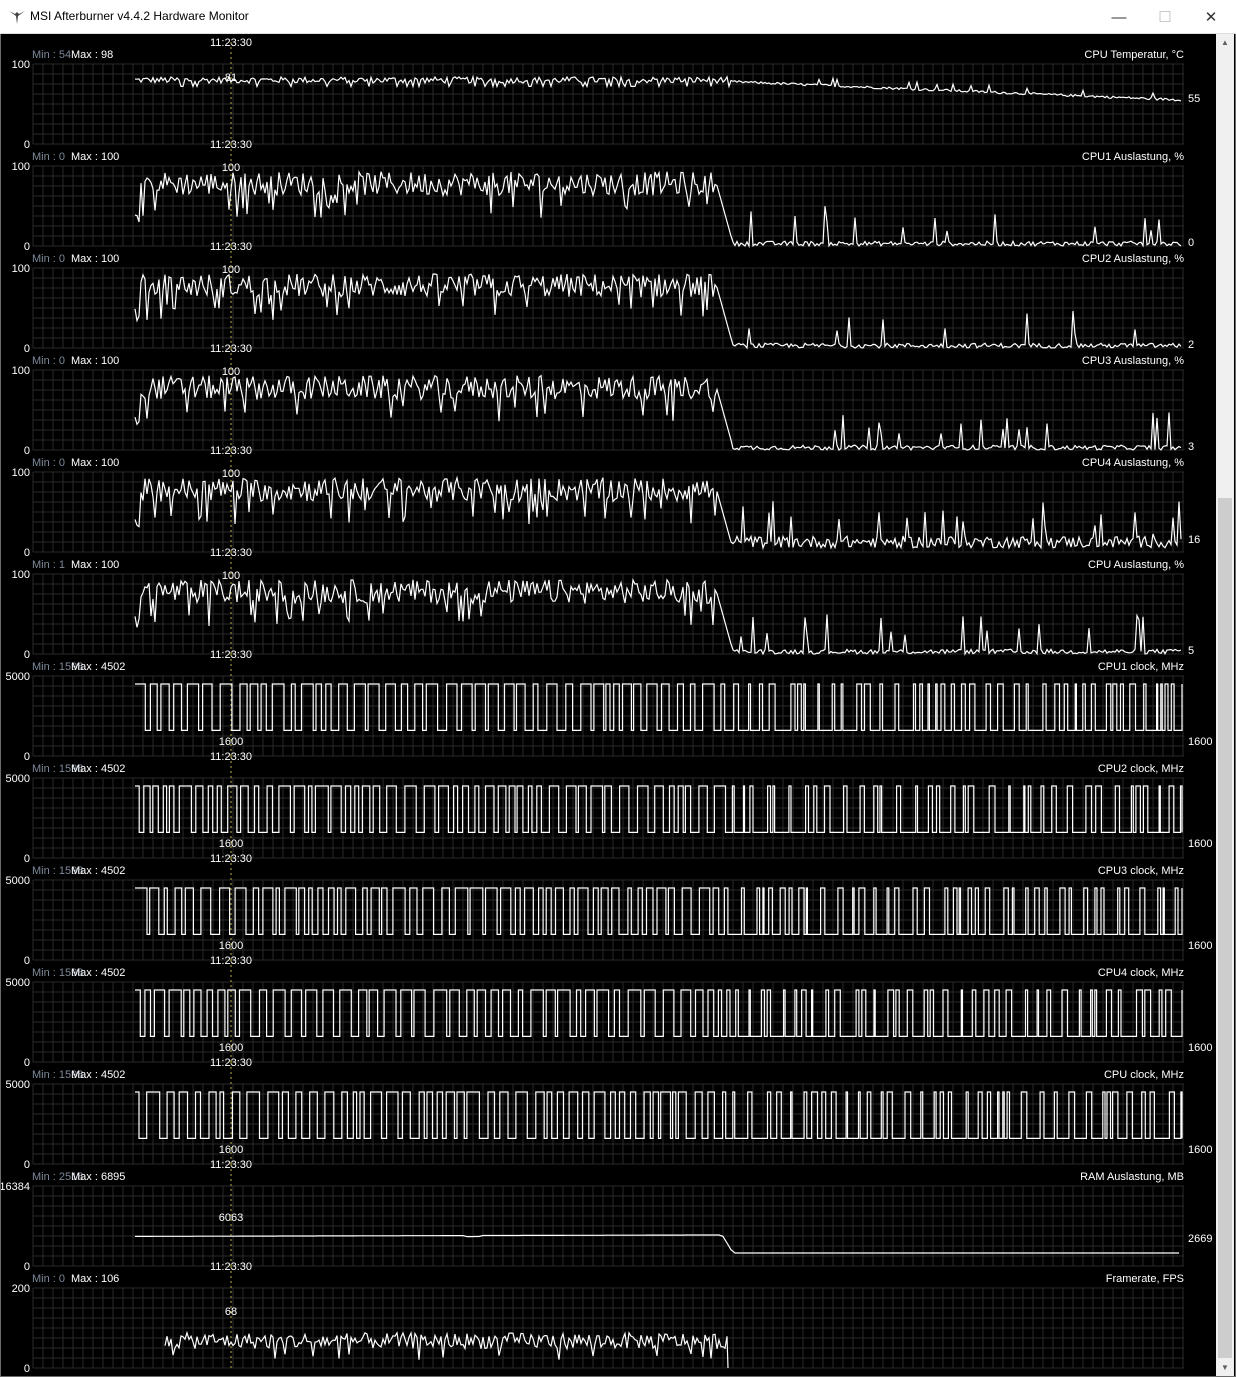  Describe the element at coordinates (658, 88) in the screenshot. I see `series-line-cpu-temp` at that location.